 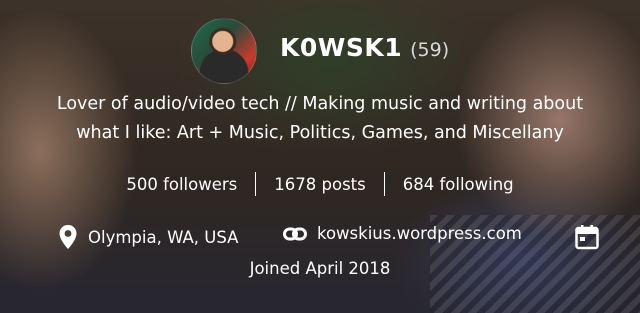 What do you see at coordinates (163, 237) in the screenshot?
I see `location-text: Olympia, WA, USA` at bounding box center [163, 237].